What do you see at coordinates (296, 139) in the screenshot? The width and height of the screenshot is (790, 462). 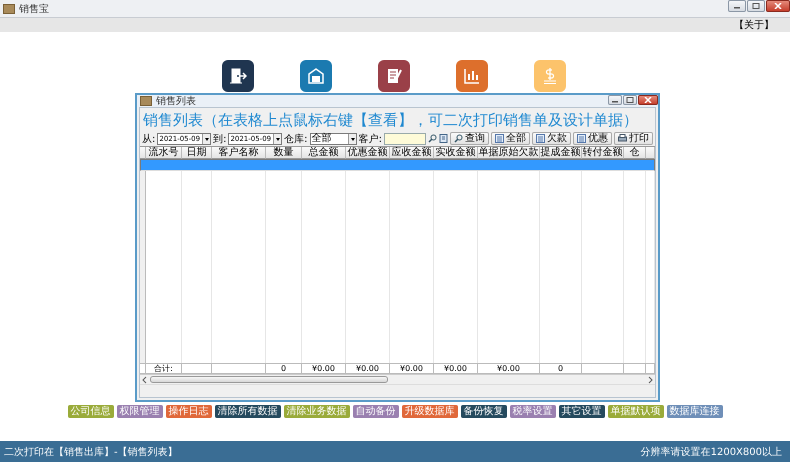 I see `warehouse-label: 仓库:` at bounding box center [296, 139].